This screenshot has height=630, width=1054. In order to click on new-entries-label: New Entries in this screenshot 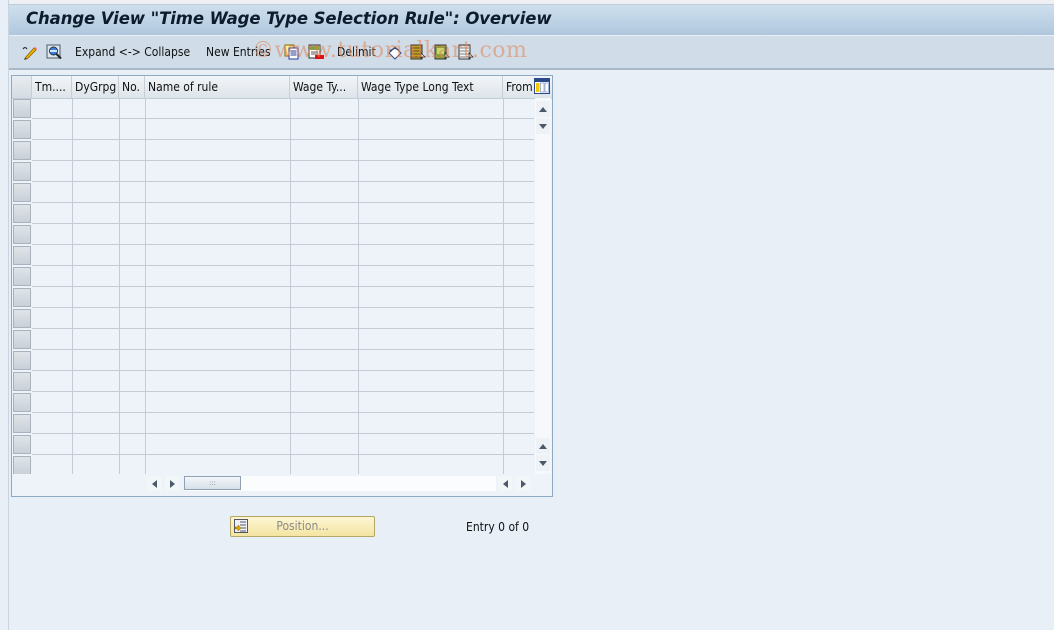, I will do `click(238, 52)`.